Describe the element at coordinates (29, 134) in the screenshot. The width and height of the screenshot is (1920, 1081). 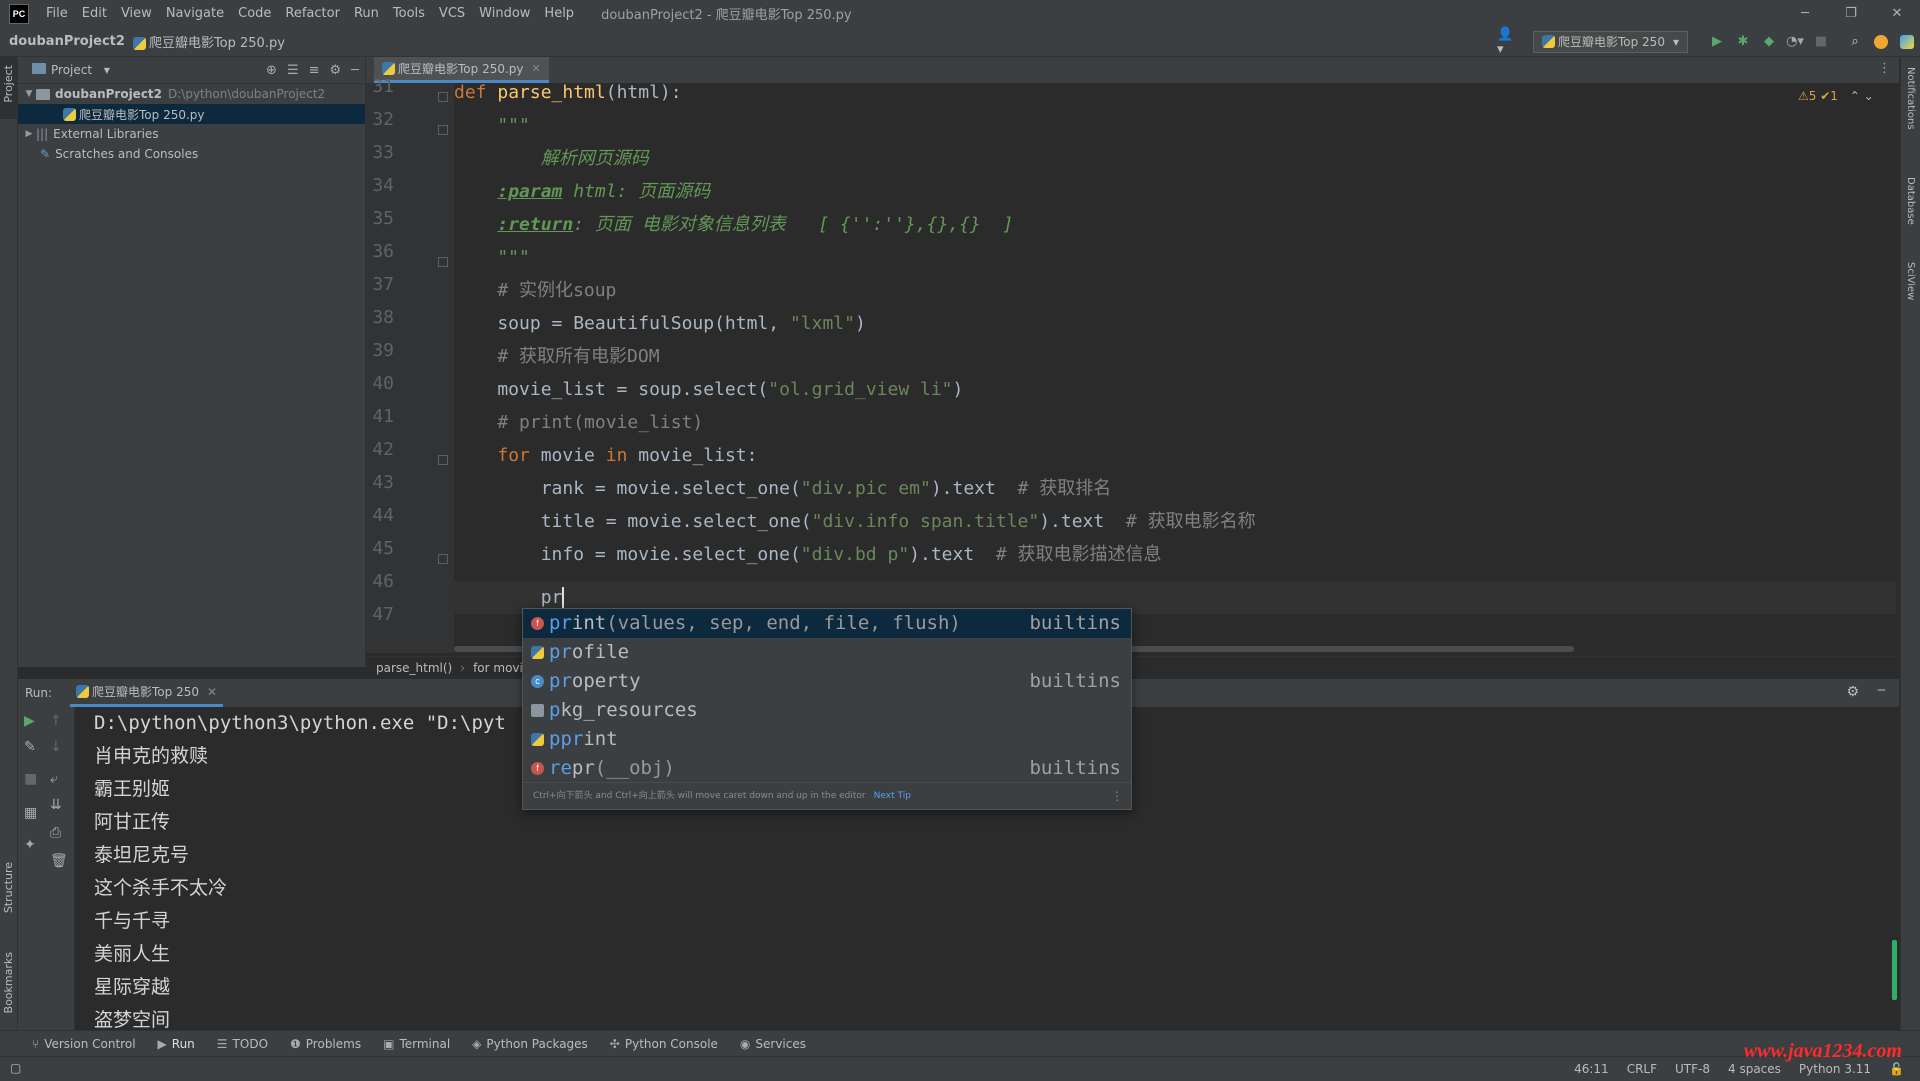
I see `chevron-right-icon: ▶` at that location.